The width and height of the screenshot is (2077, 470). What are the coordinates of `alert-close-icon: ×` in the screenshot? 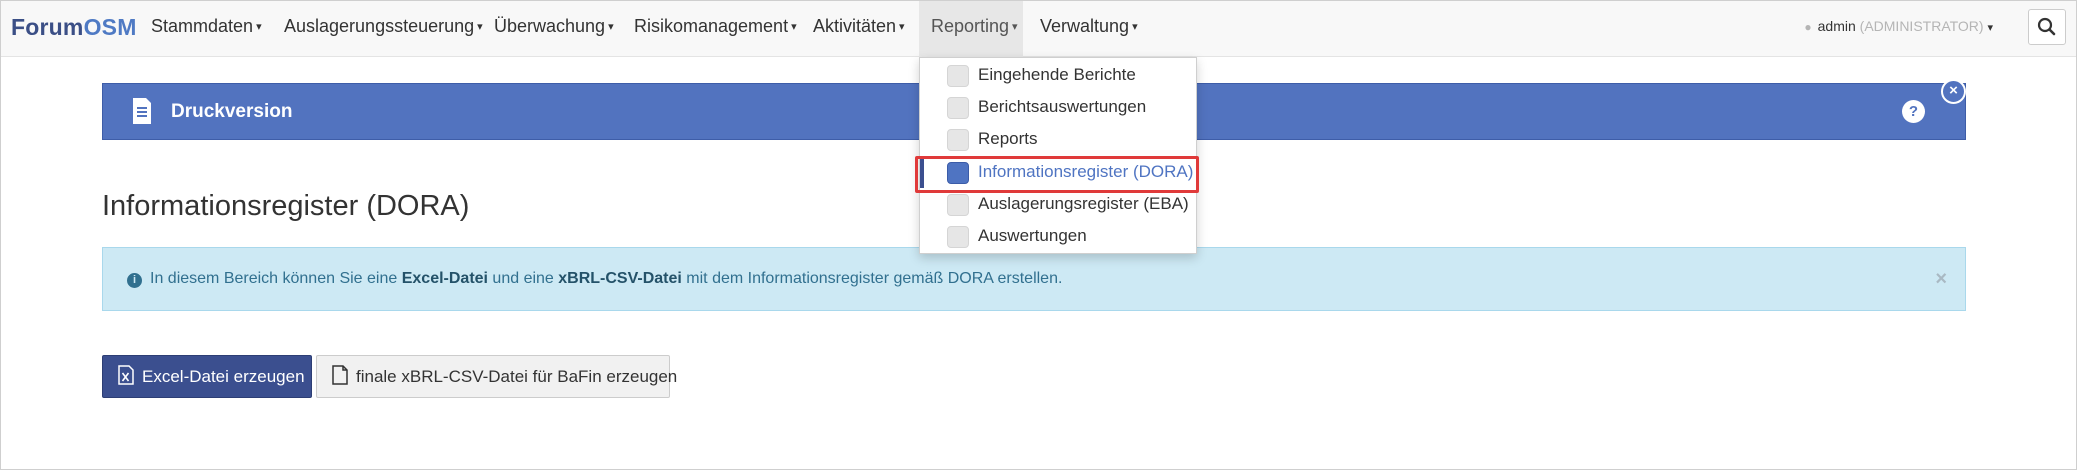 It's located at (1941, 279).